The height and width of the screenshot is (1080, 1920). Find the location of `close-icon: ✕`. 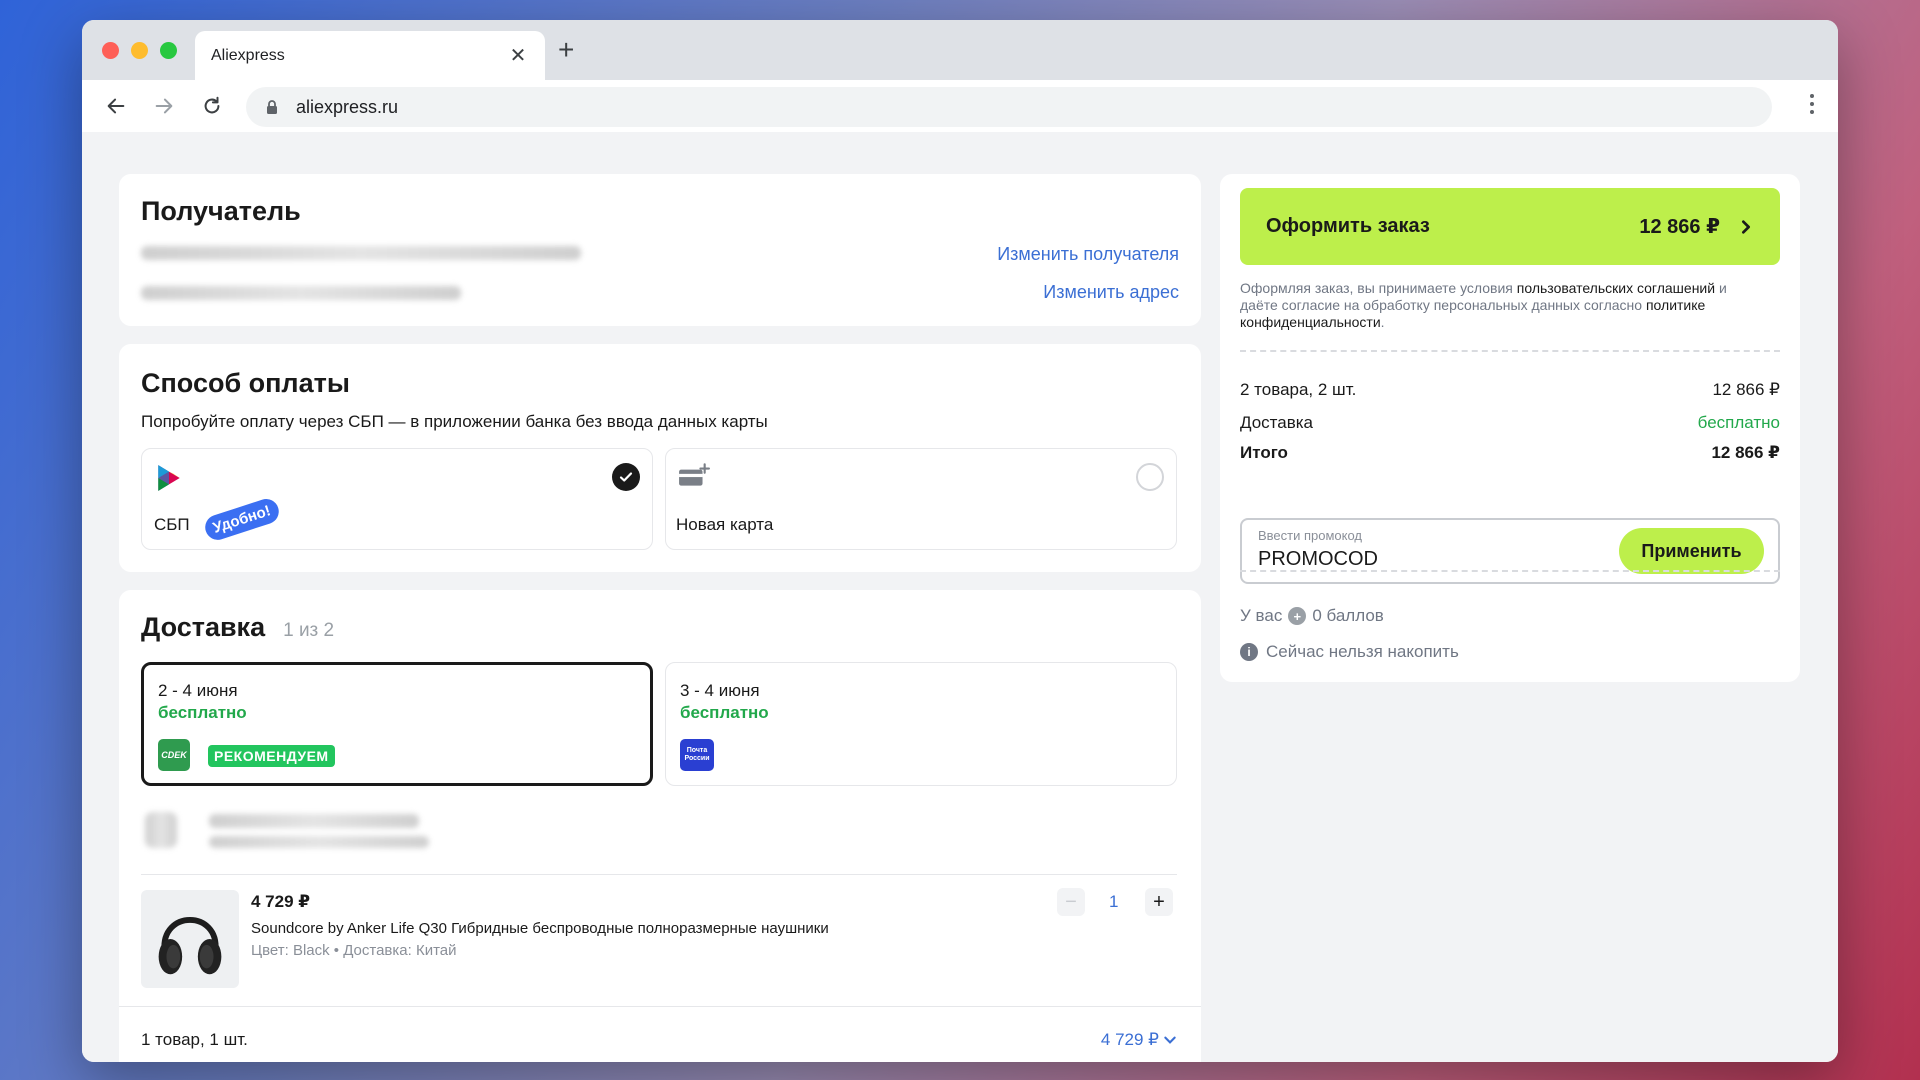

close-icon: ✕ is located at coordinates (518, 55).